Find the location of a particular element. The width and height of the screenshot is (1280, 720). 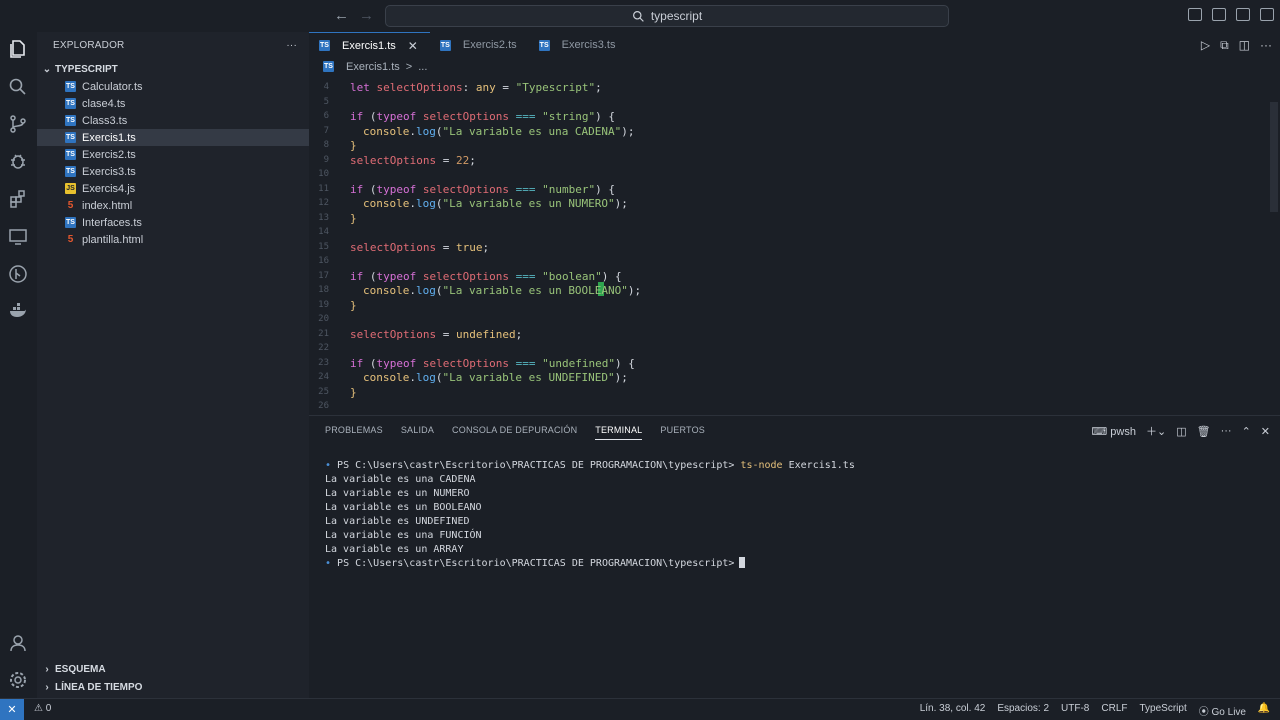

git-graph-icon is located at coordinates (18, 274).